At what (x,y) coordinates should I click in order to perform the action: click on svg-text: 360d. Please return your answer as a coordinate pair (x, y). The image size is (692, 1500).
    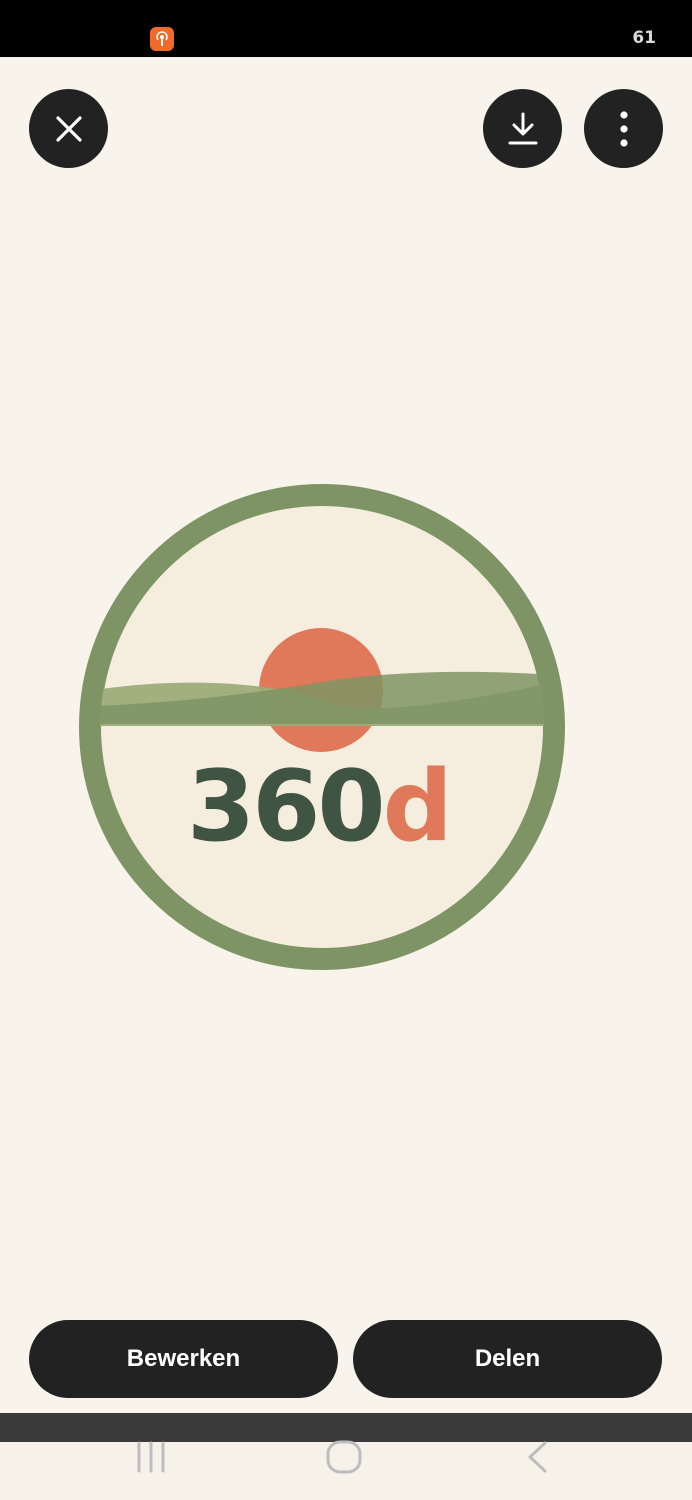
    Looking at the image, I should click on (318, 807).